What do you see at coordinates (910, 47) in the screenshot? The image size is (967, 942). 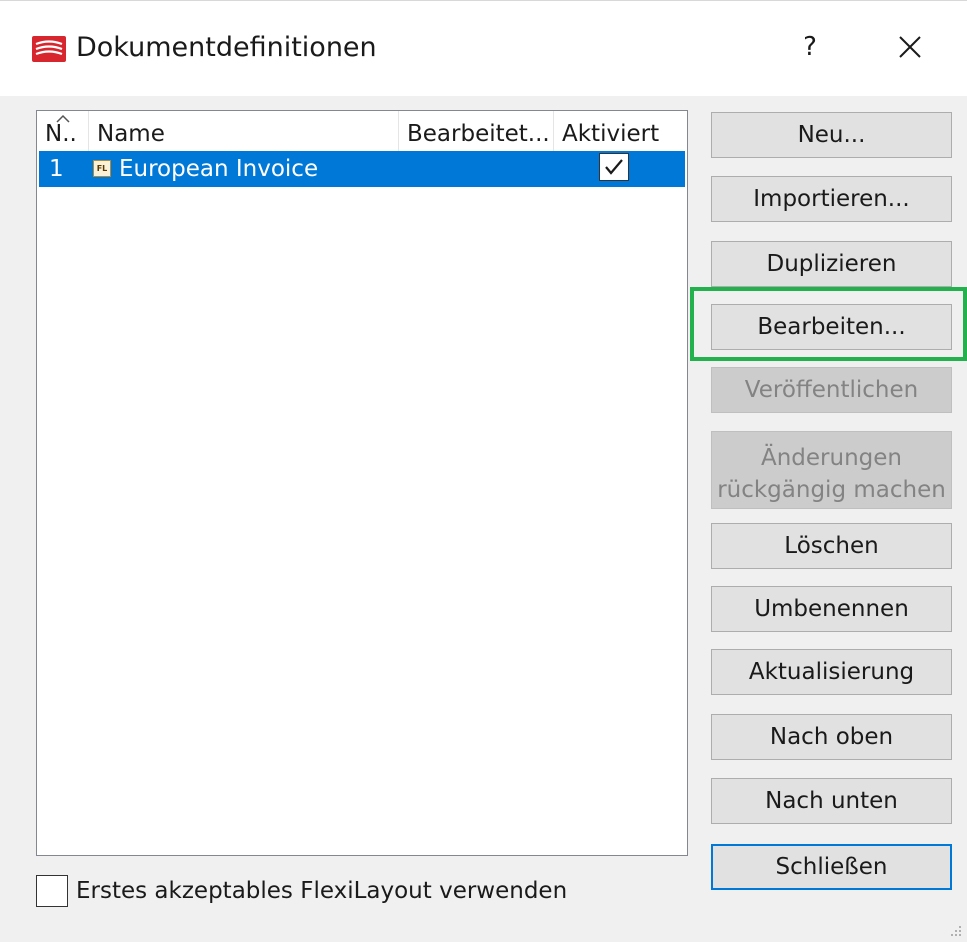 I see `close-icon` at bounding box center [910, 47].